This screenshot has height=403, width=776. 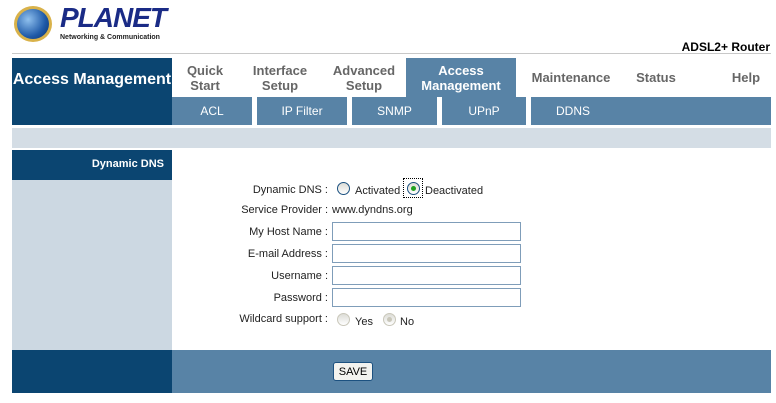 What do you see at coordinates (372, 210) in the screenshot?
I see `provider-value: www.dyndns.org` at bounding box center [372, 210].